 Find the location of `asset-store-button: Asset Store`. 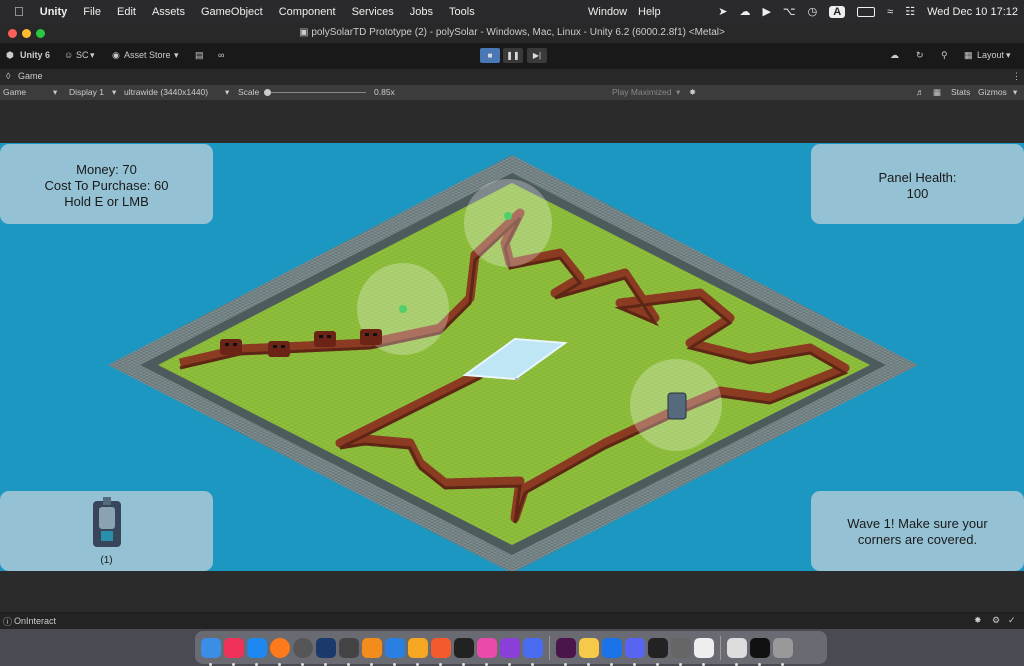

asset-store-button: Asset Store is located at coordinates (147, 55).